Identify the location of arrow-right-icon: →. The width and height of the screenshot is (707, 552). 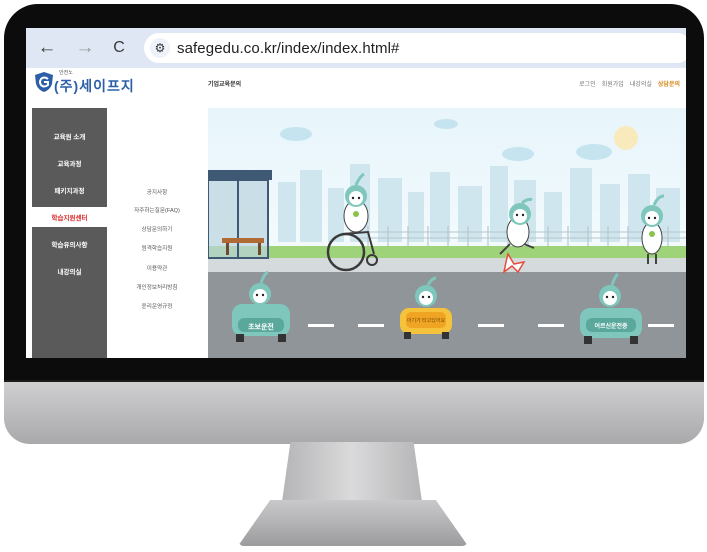
(85, 47).